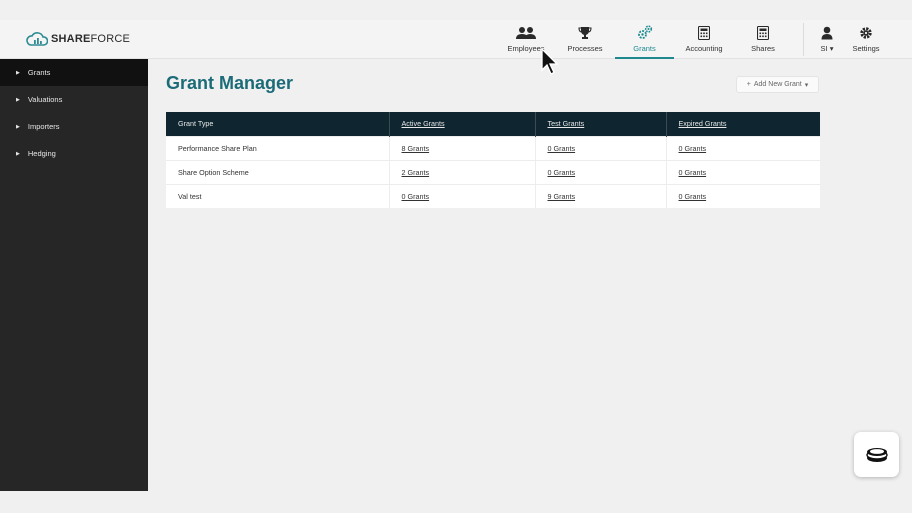 The height and width of the screenshot is (513, 912). I want to click on nav-user-label: SI ▾, so click(827, 48).